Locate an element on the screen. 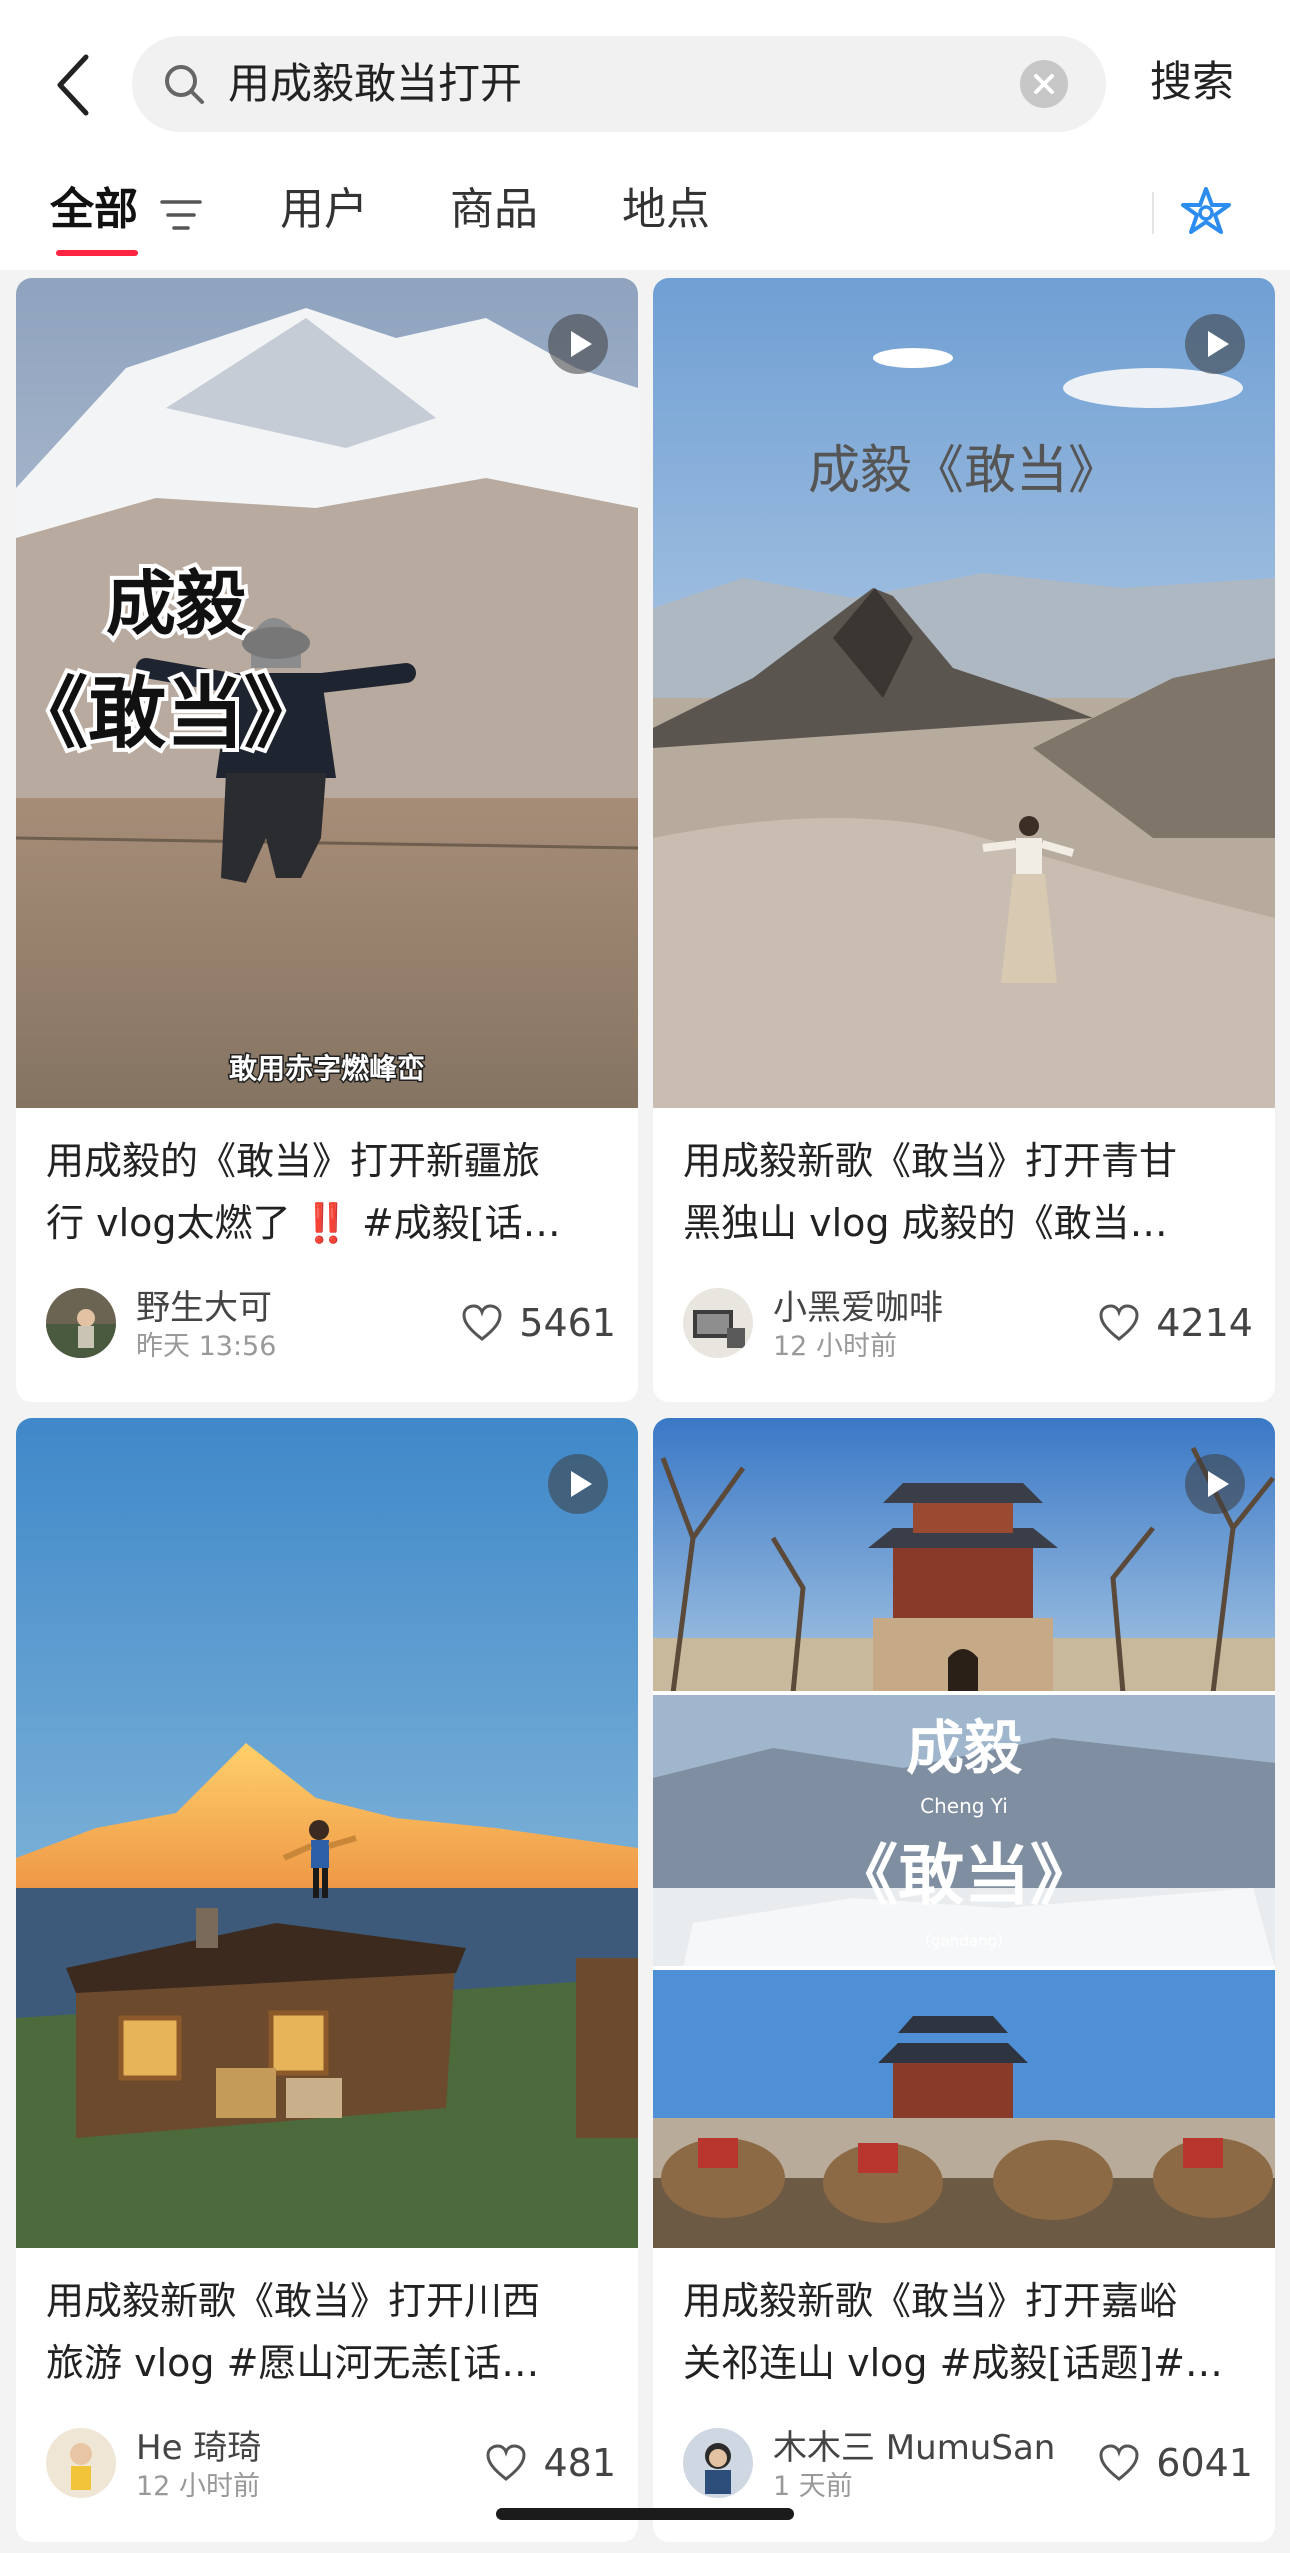  tab-products: 商品 is located at coordinates (494, 210).